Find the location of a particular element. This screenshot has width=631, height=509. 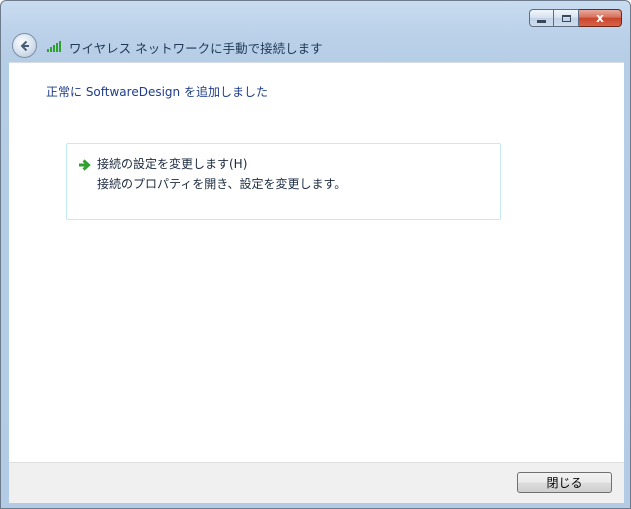

button-bar: 閉じる is located at coordinates (316, 482).